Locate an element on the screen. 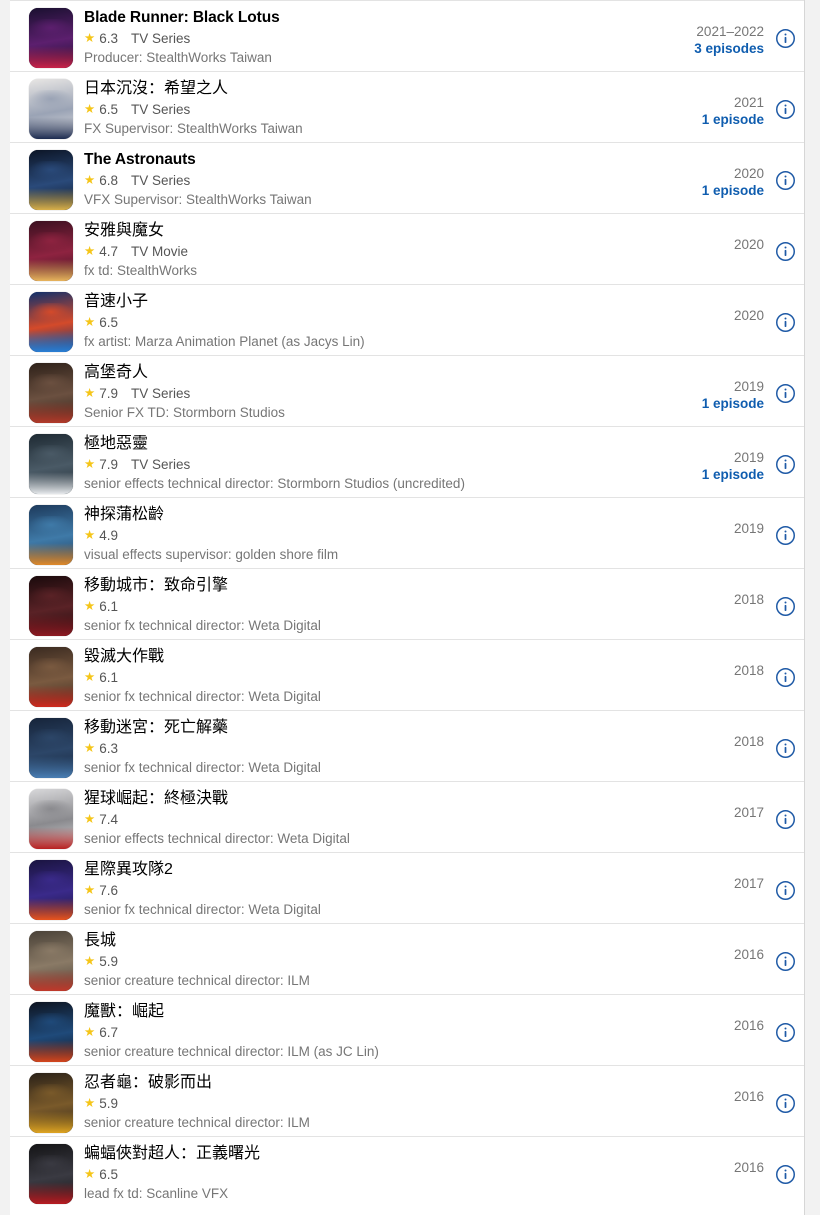 This screenshot has height=1215, width=820. credit-title: 蝙蝠俠對超人：正義曙光 is located at coordinates (355, 1154).